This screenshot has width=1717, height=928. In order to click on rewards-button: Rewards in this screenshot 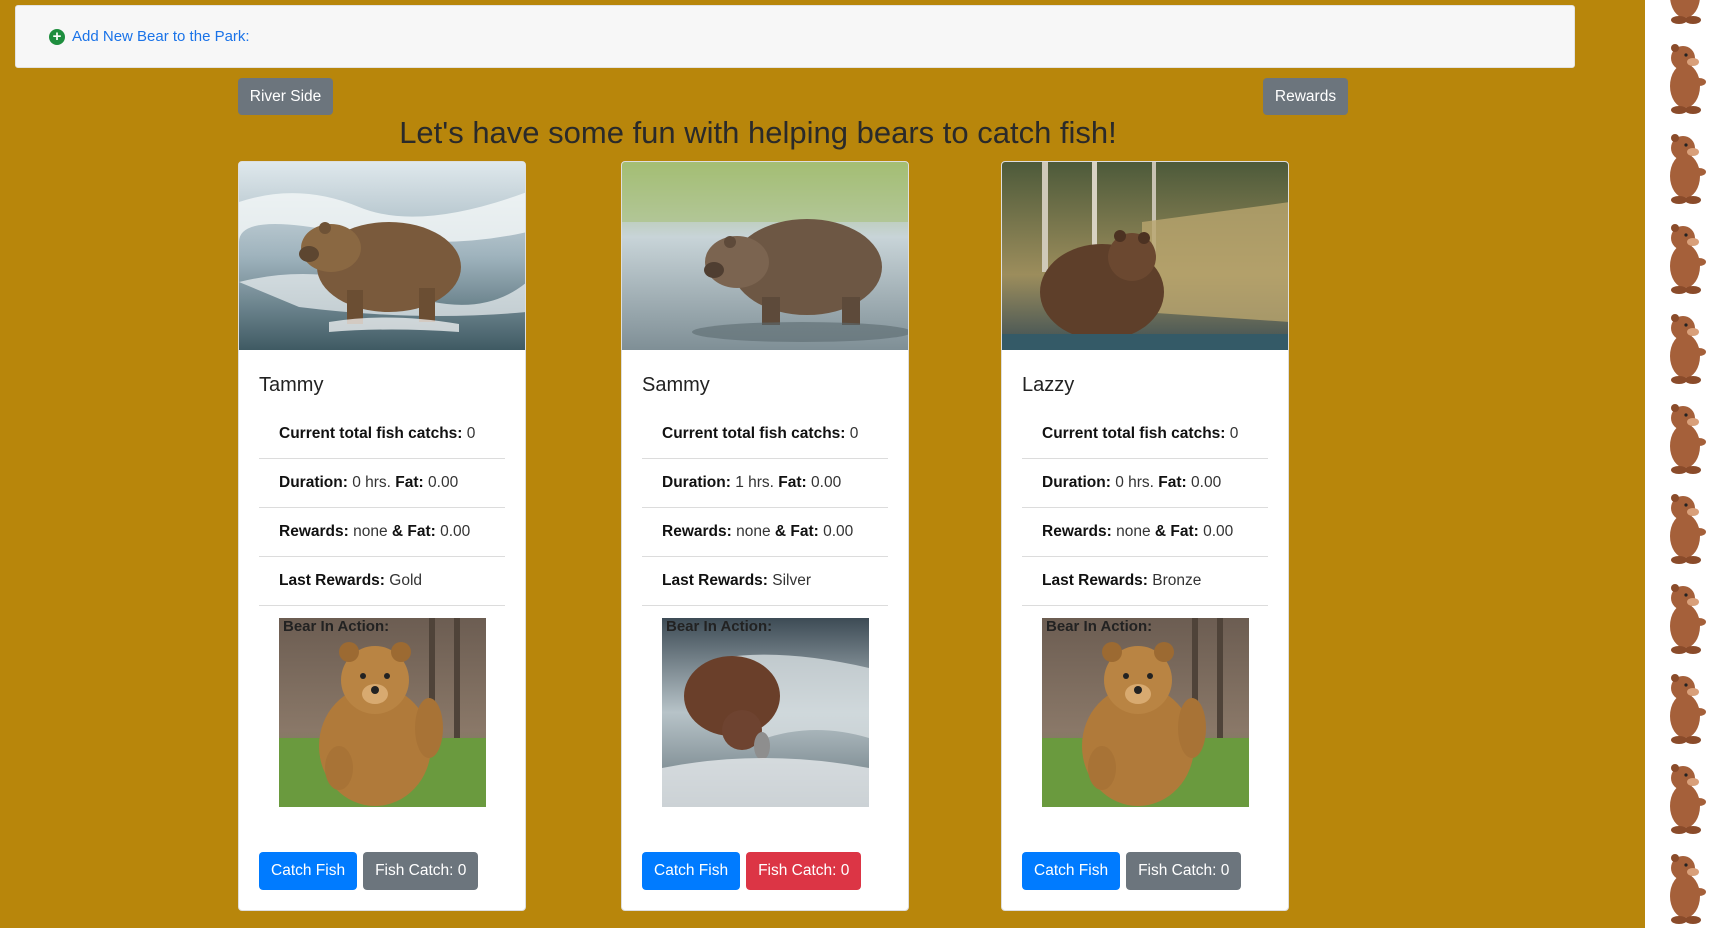, I will do `click(1305, 96)`.